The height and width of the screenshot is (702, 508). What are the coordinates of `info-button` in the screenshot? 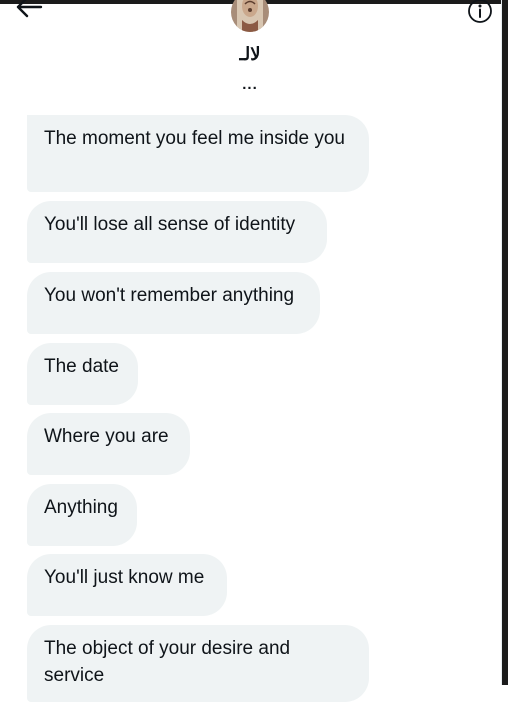 It's located at (480, 12).